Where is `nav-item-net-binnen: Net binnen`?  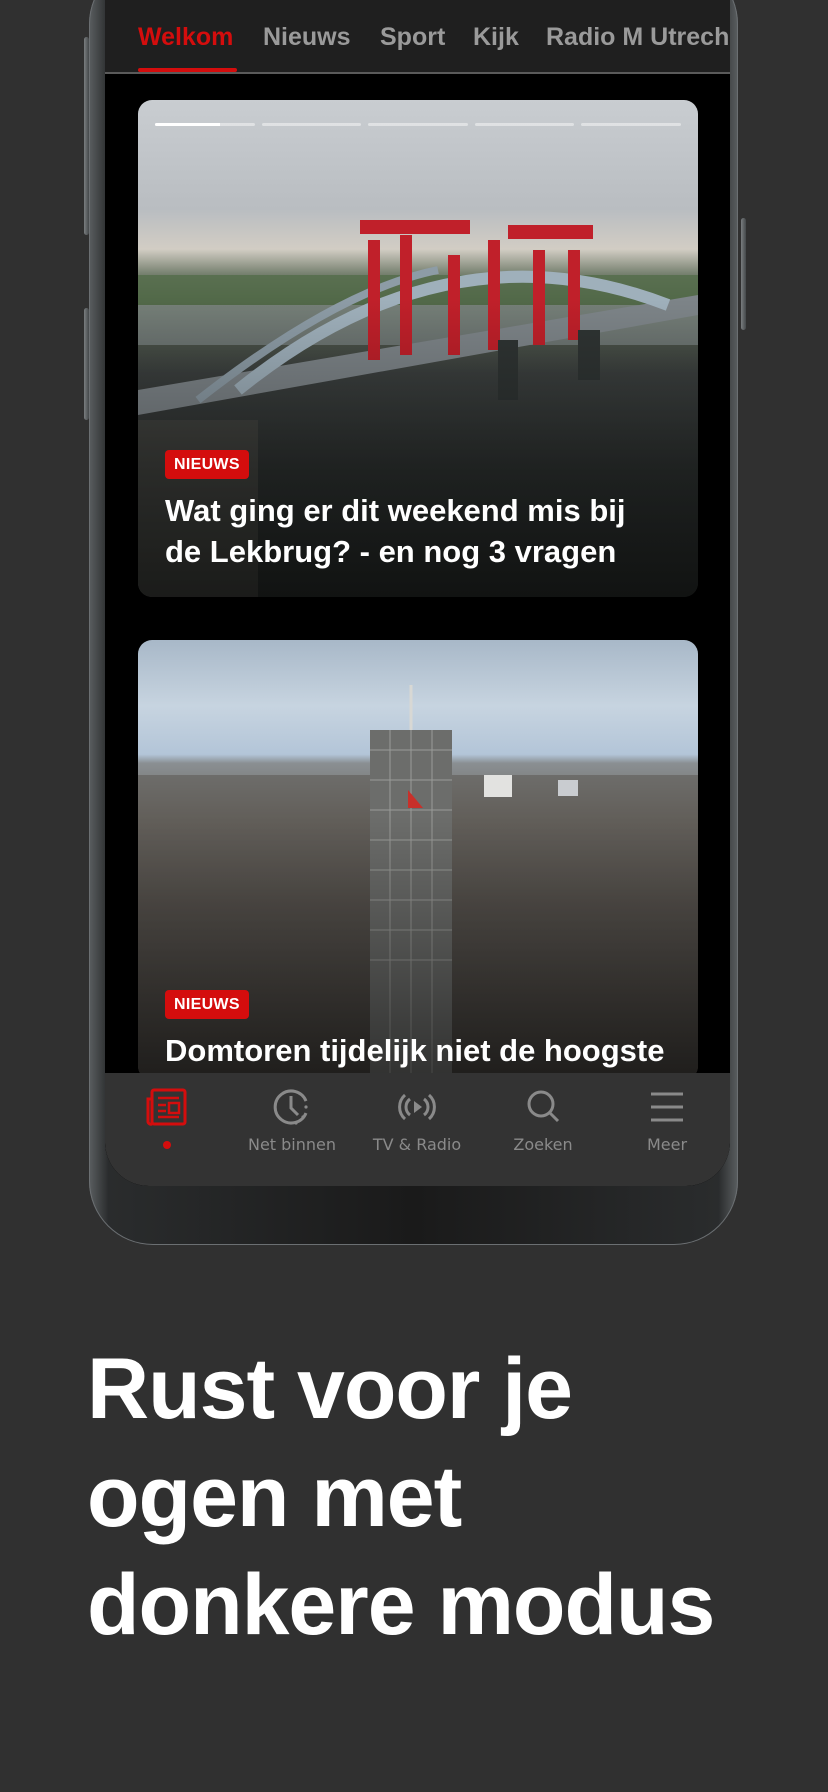 nav-item-net-binnen: Net binnen is located at coordinates (292, 1120).